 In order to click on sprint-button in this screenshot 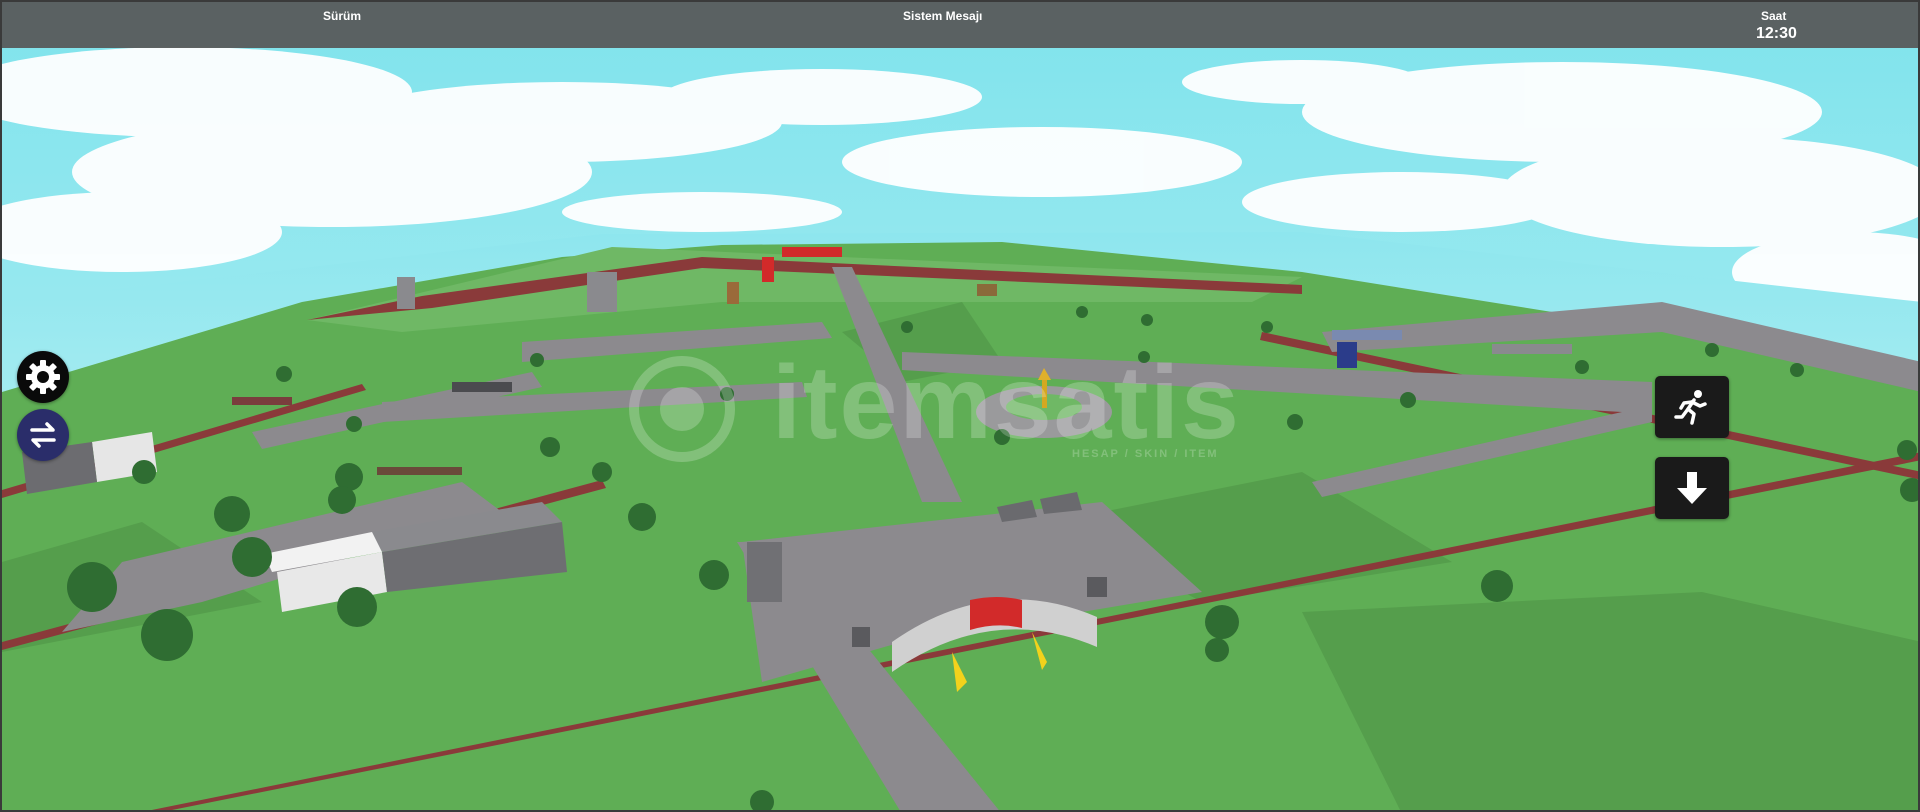, I will do `click(1692, 407)`.